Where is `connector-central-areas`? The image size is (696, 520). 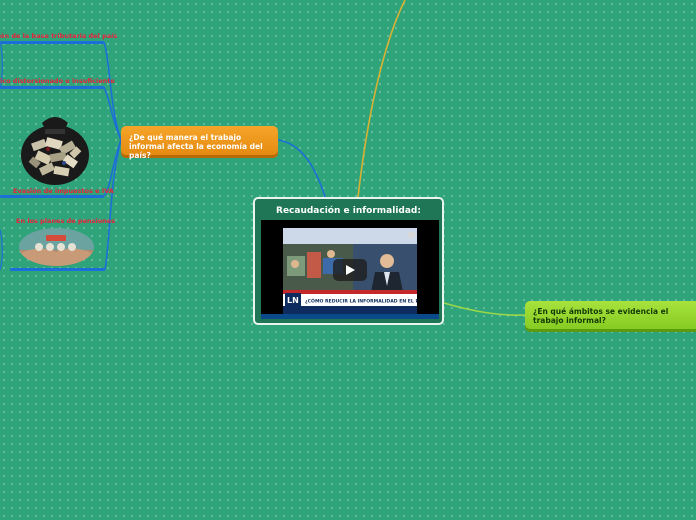
connector-central-areas is located at coordinates (484, 309).